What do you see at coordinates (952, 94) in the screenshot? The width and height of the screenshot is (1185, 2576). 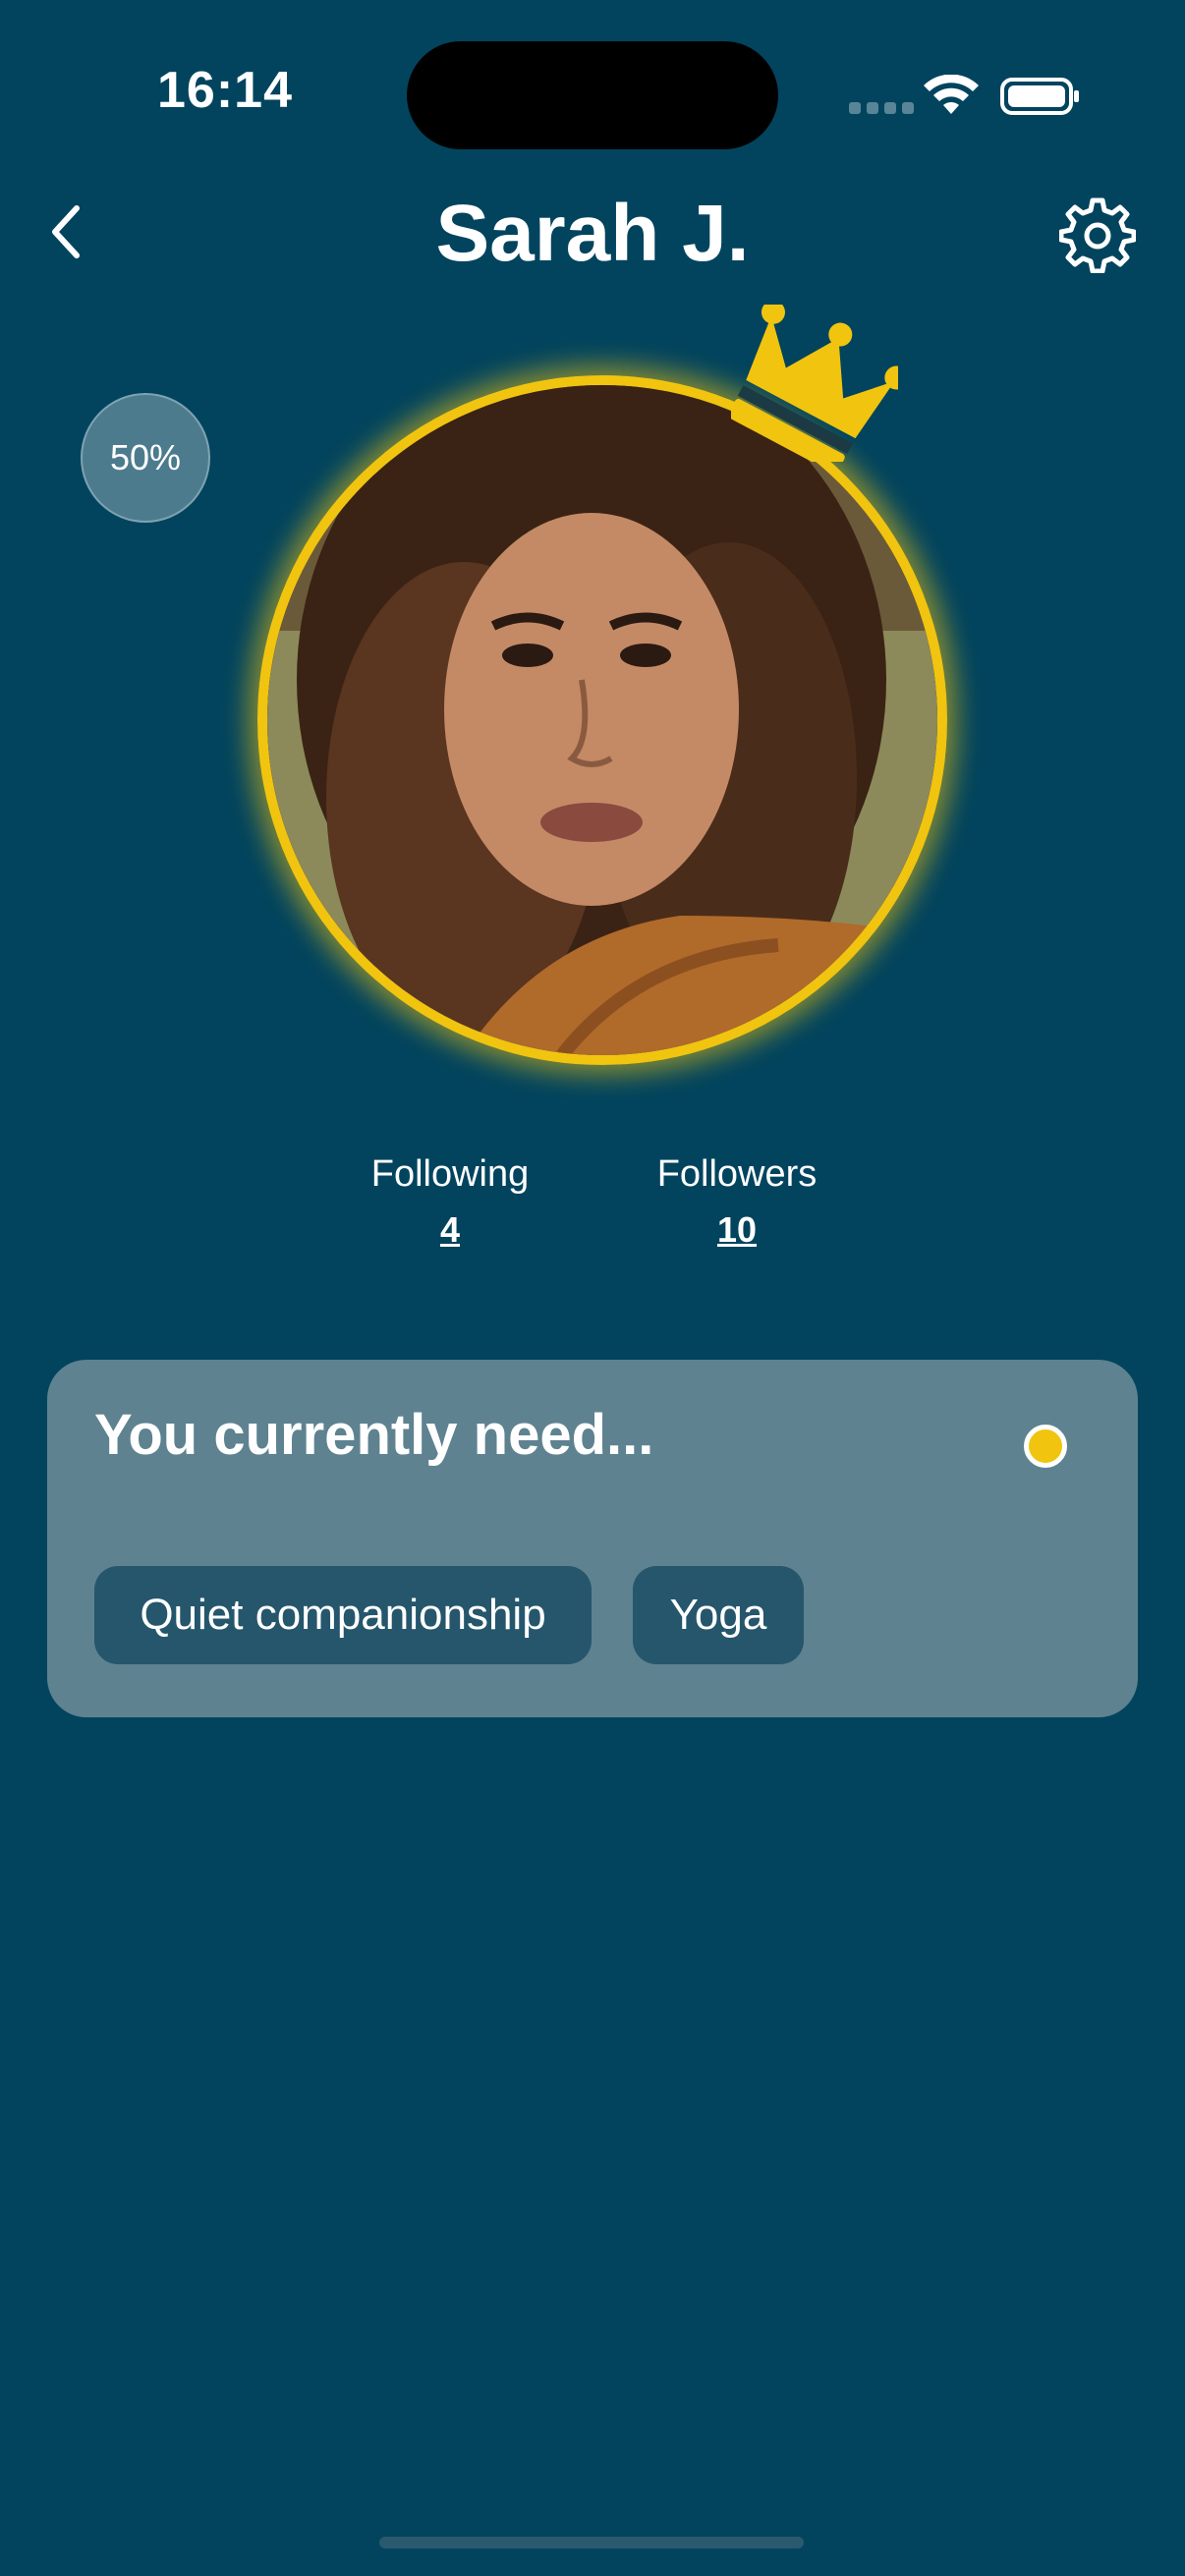 I see `wifi-icon` at bounding box center [952, 94].